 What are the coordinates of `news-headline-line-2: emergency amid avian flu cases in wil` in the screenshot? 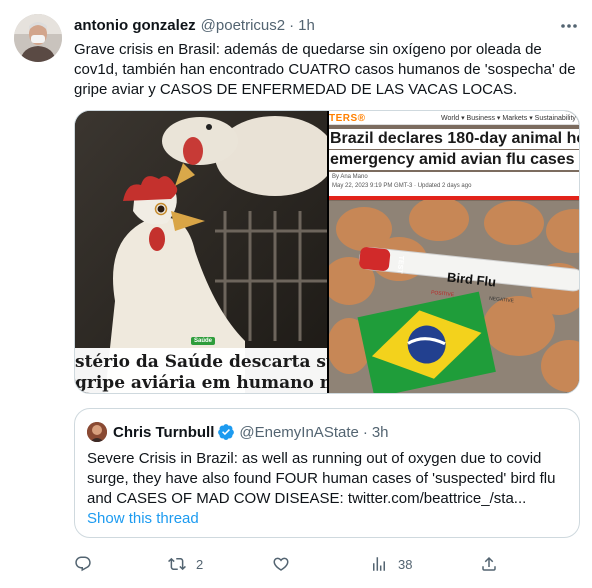 It's located at (454, 160).